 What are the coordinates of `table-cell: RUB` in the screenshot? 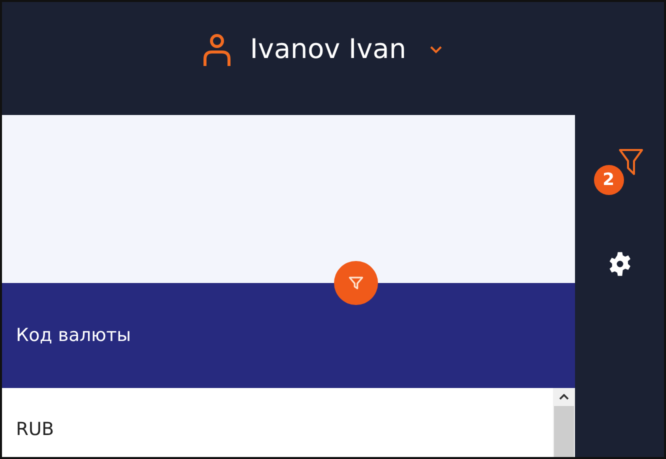 It's located at (35, 429).